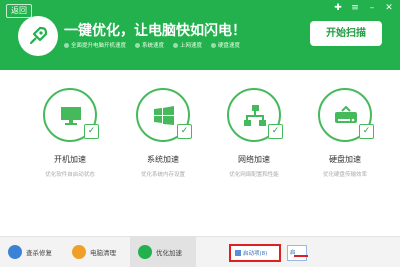 Image resolution: width=400 pixels, height=267 pixels. I want to click on skin-icon: ✚, so click(338, 8).